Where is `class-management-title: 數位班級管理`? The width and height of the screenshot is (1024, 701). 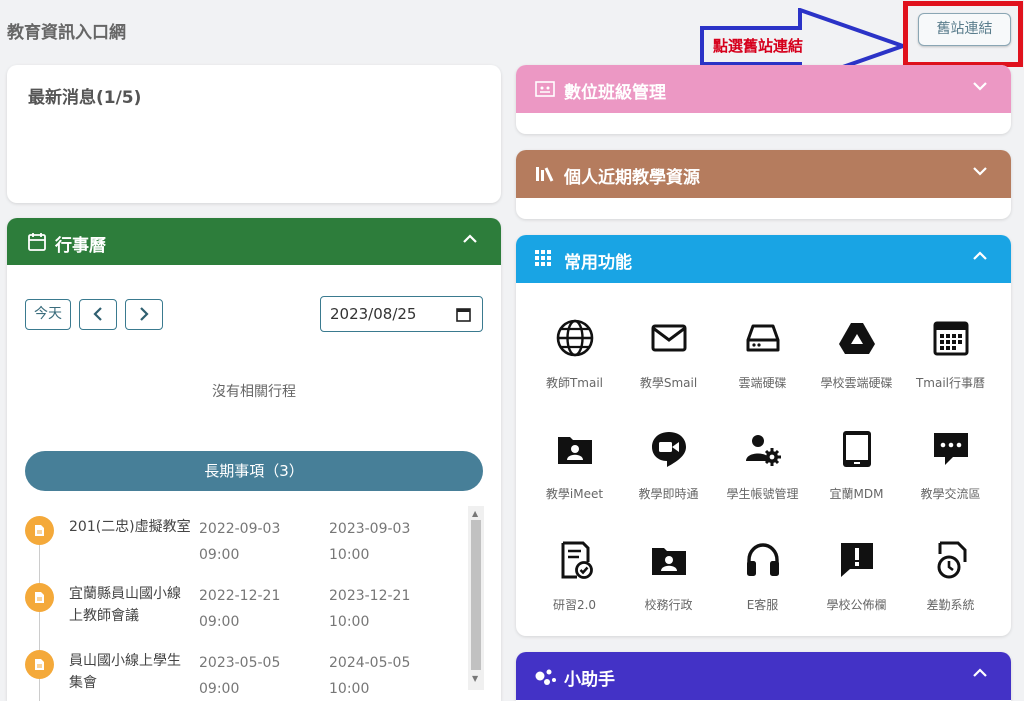 class-management-title: 數位班級管理 is located at coordinates (615, 93).